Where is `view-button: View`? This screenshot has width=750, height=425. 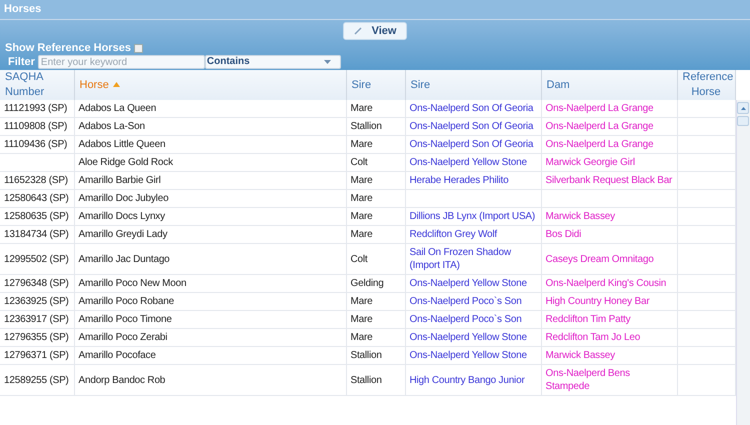
view-button: View is located at coordinates (375, 31).